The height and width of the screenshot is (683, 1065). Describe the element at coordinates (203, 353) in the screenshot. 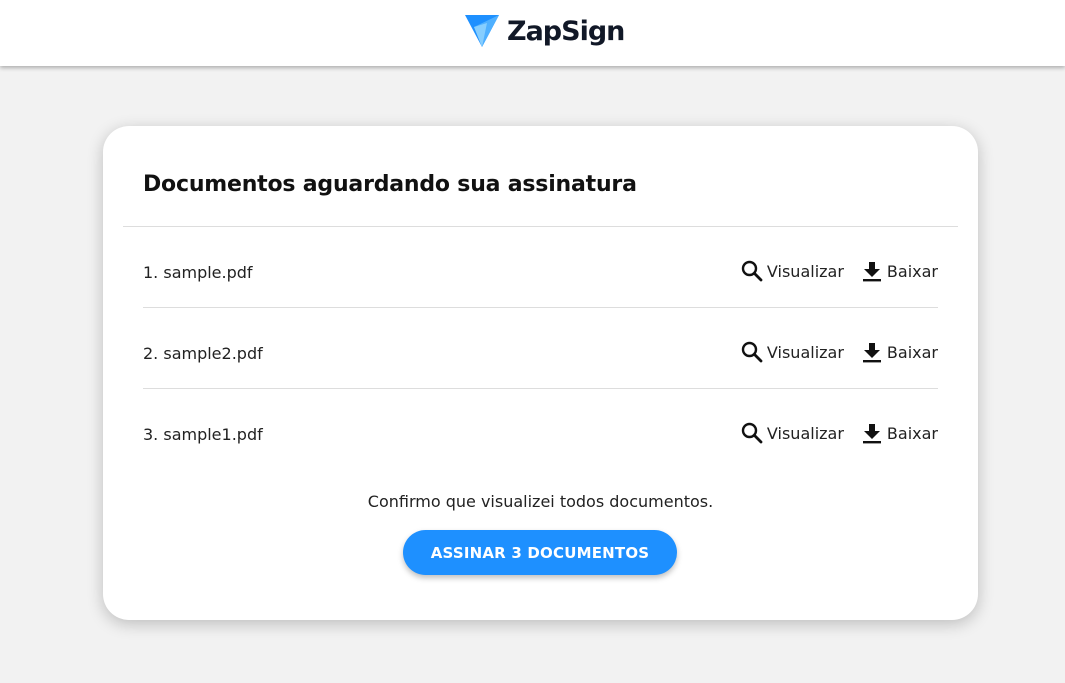

I see `document-name: 2. sample2.pdf` at that location.